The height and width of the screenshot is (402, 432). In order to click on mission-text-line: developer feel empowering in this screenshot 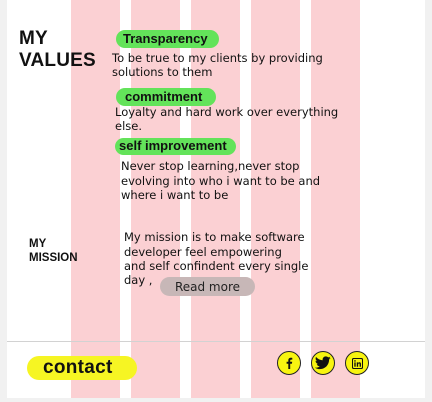, I will do `click(203, 252)`.